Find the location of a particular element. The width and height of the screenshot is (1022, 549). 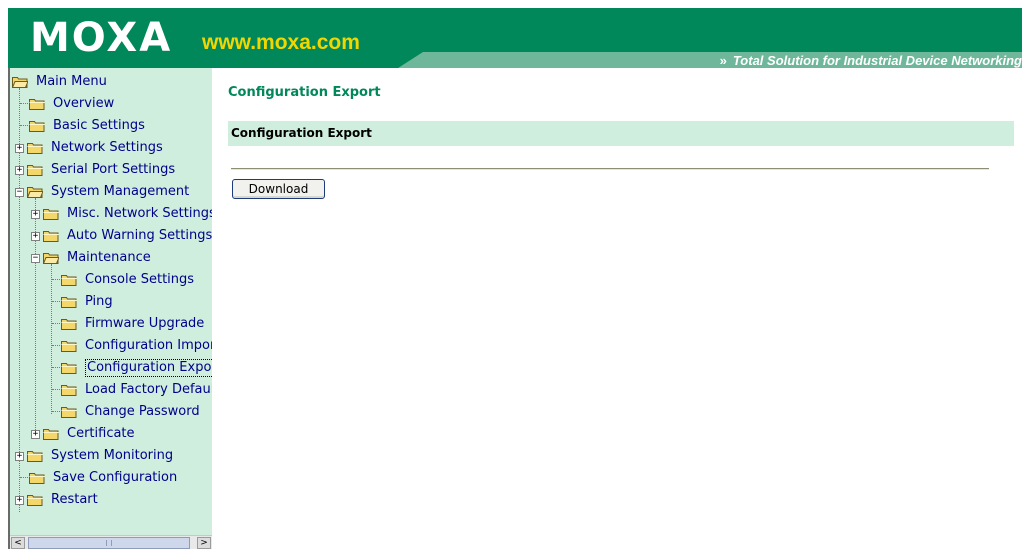

menu-item-network-settings: + Network Settings is located at coordinates (89, 148).